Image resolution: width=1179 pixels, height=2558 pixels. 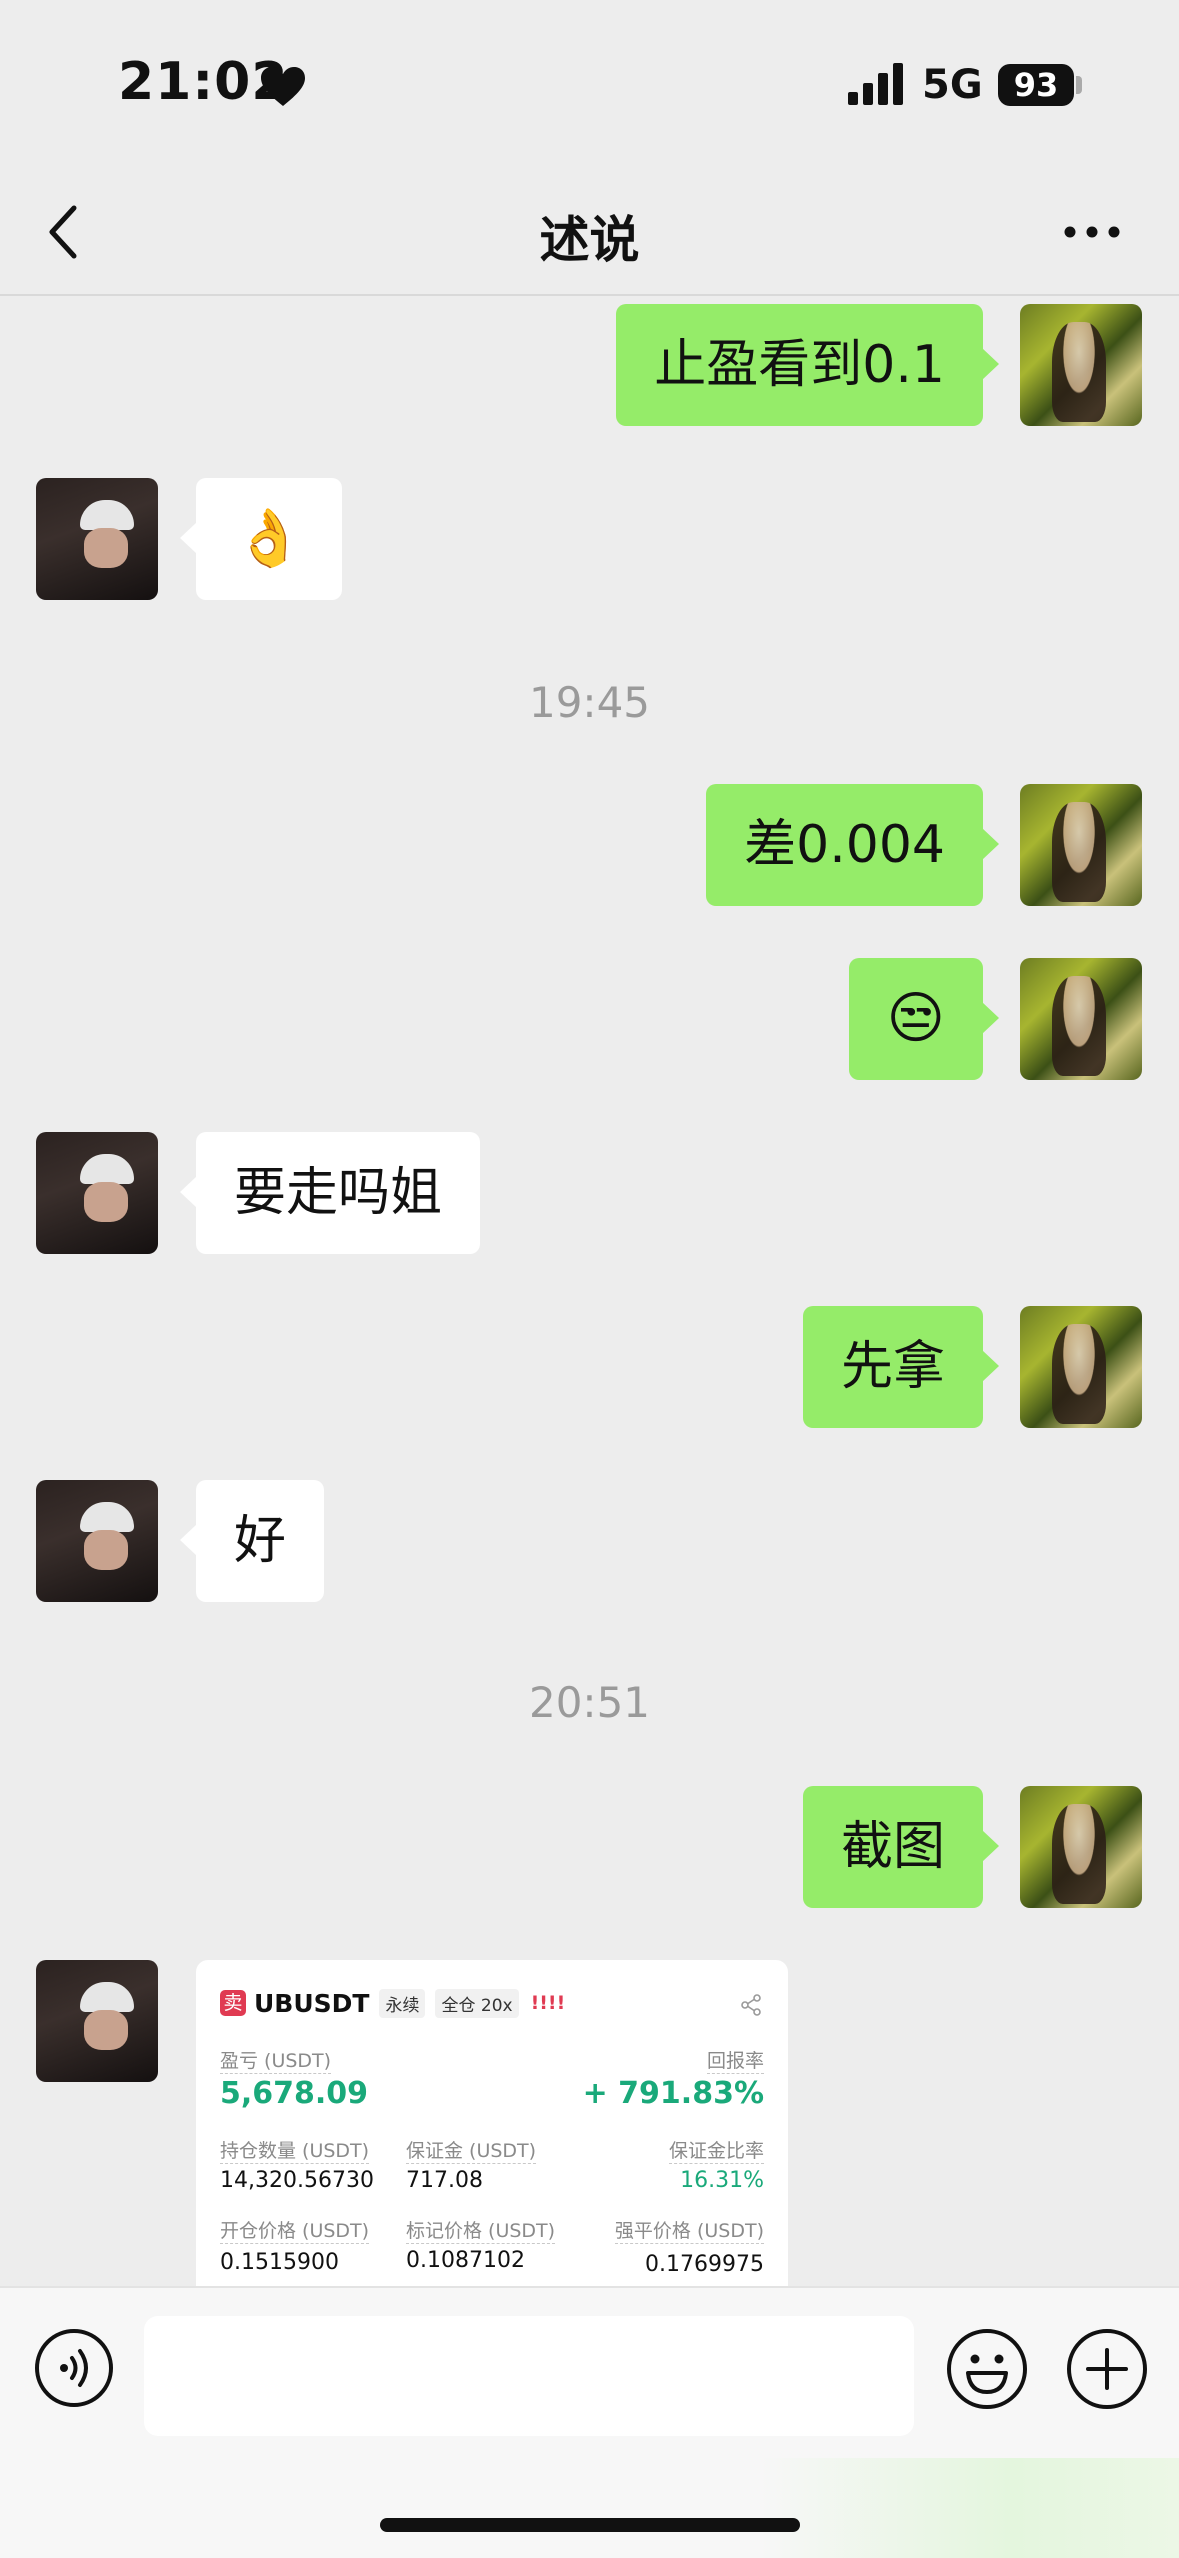 I want to click on card-header: 卖 UBUSDT 永续 全仓 20x !!!!, so click(x=392, y=2003).